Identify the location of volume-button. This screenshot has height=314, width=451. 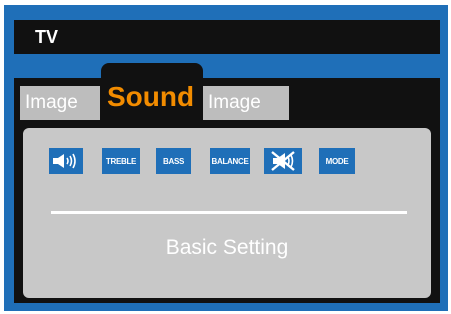
(66, 161).